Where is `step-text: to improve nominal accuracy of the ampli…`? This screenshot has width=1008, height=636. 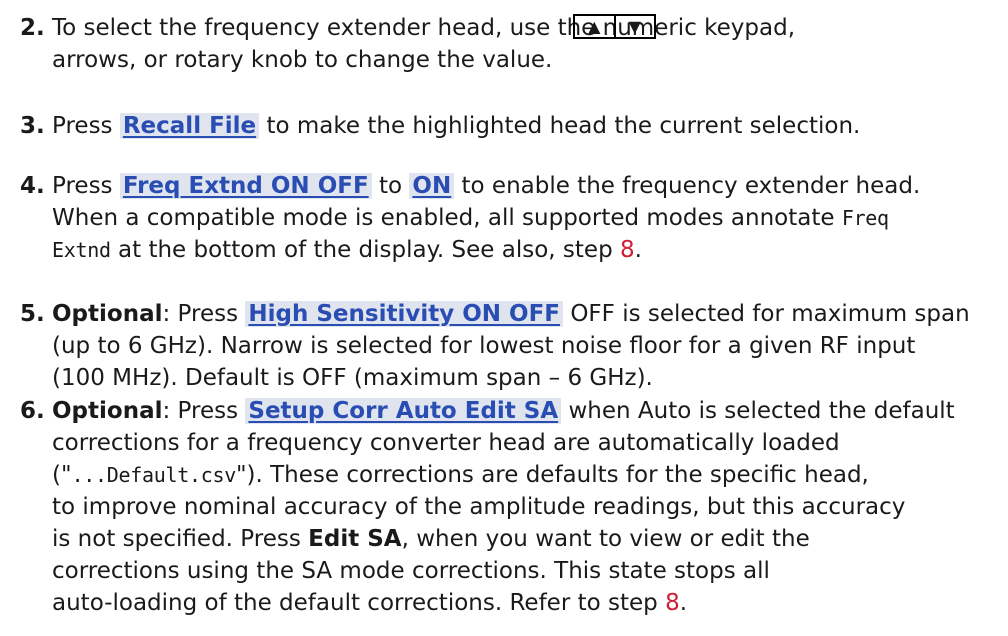
step-text: to improve nominal accuracy of the ampli… is located at coordinates (479, 507).